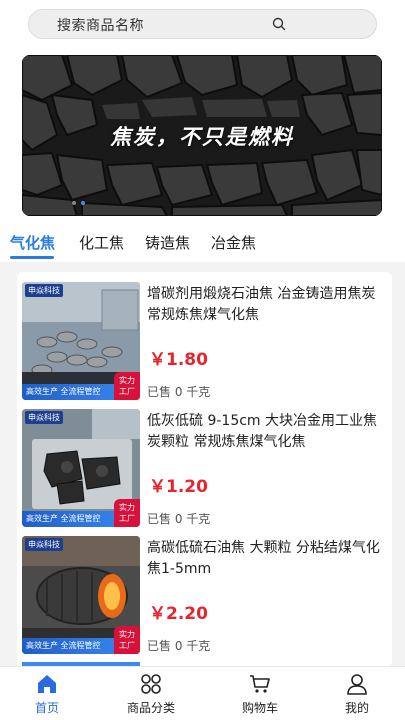 The image size is (405, 720). I want to click on nav-category: 商品分类, so click(151, 694).